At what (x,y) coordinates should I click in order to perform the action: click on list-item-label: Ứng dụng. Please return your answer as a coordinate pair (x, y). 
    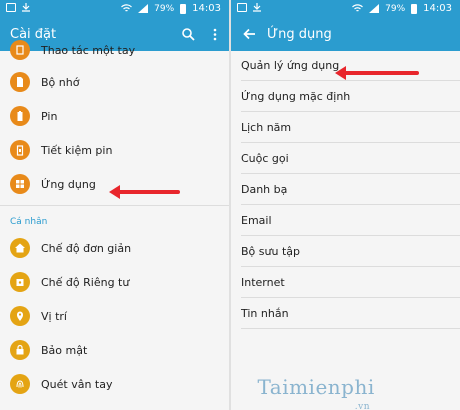
    Looking at the image, I should click on (68, 184).